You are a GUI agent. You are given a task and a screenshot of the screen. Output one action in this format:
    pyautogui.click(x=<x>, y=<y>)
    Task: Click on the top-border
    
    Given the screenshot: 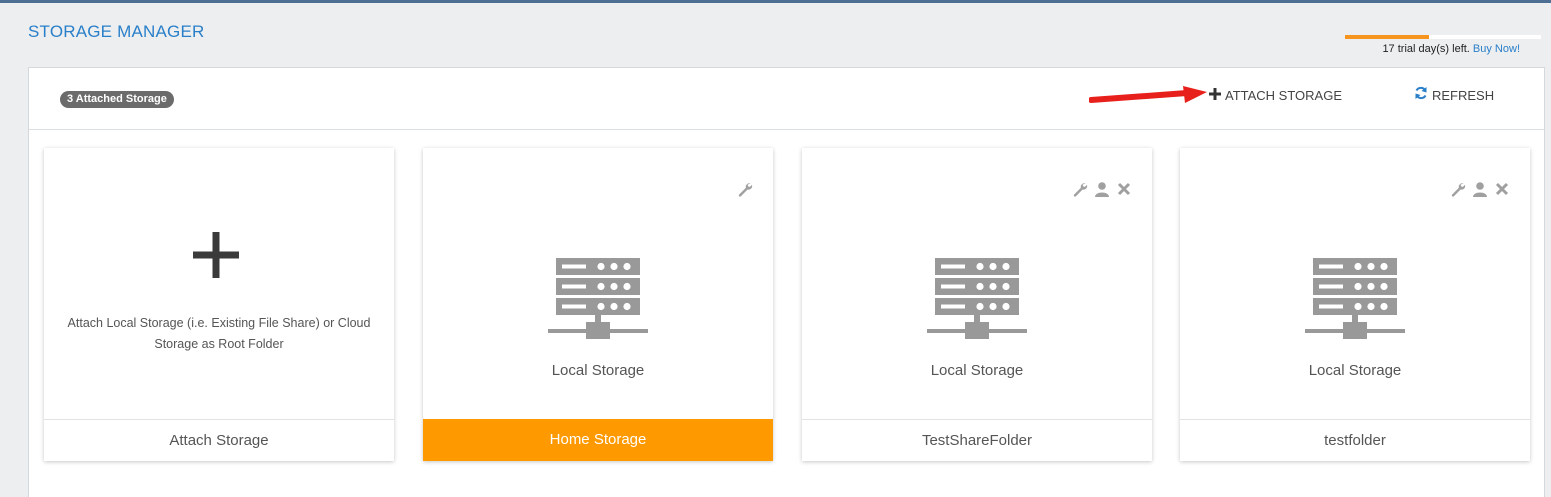 What is the action you would take?
    pyautogui.click(x=775, y=1)
    